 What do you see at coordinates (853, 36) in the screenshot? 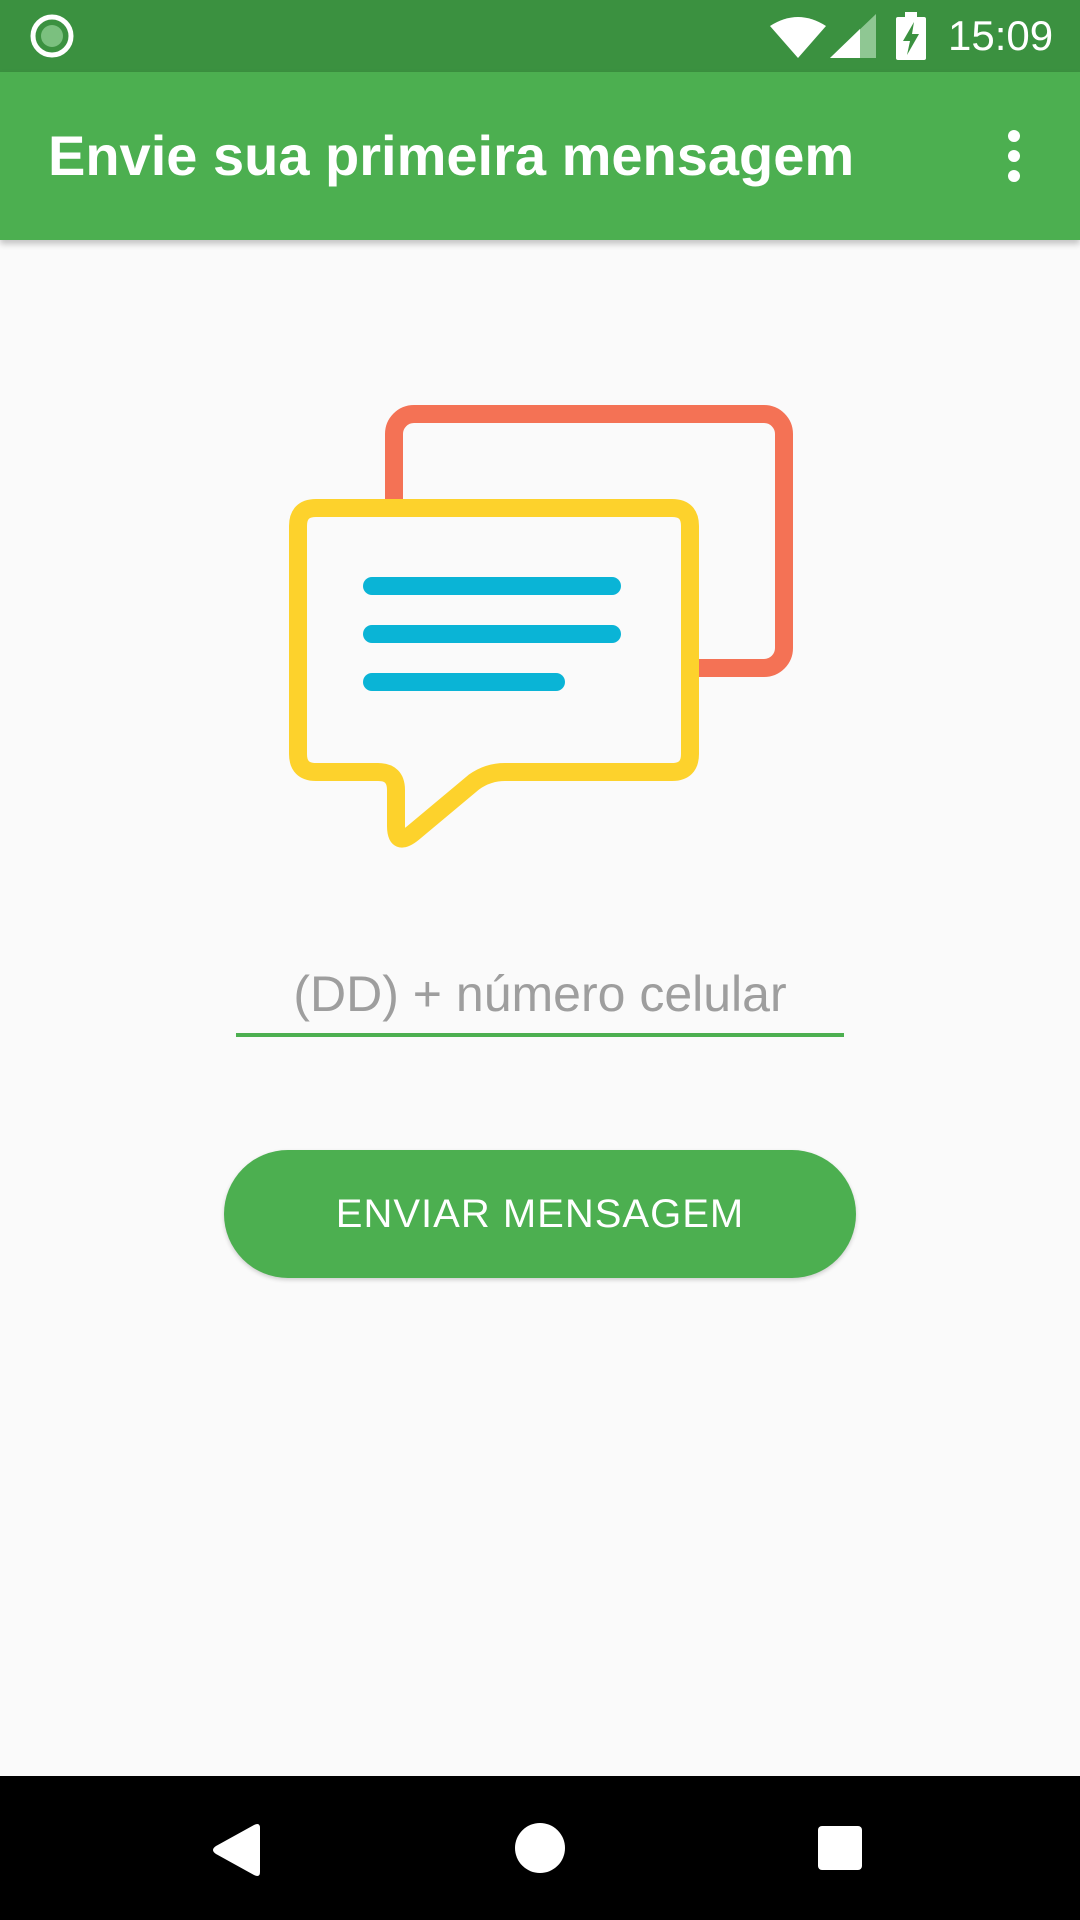
I see `cell-signal-icon` at bounding box center [853, 36].